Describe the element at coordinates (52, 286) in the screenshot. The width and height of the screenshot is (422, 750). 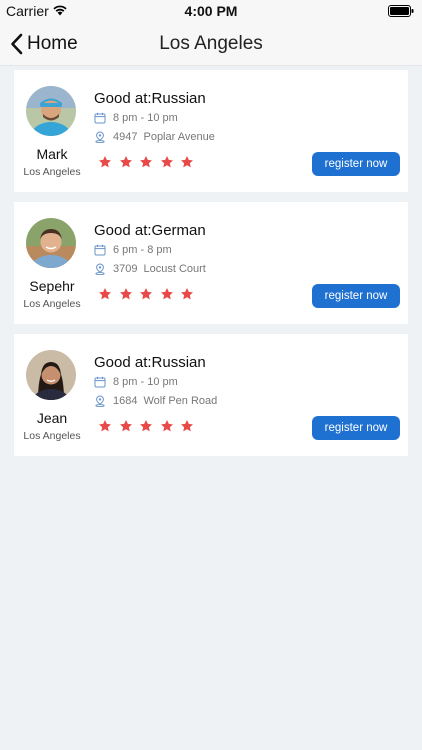
I see `teacher-name: Sepehr` at that location.